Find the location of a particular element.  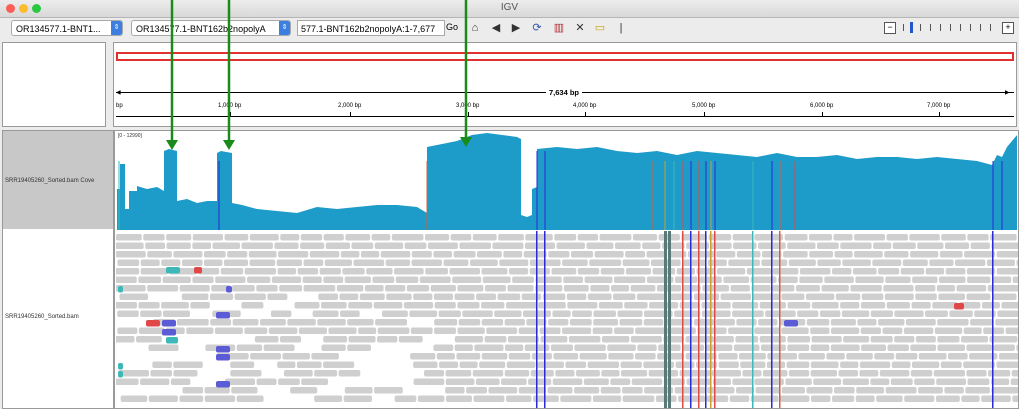

annotation-arrows is located at coordinates (319, 75).